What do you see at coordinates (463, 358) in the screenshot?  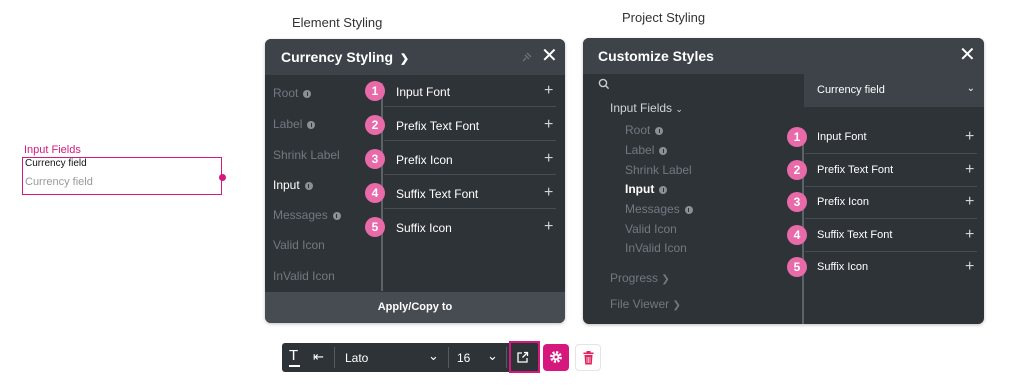 I see `font-size-value: 16` at bounding box center [463, 358].